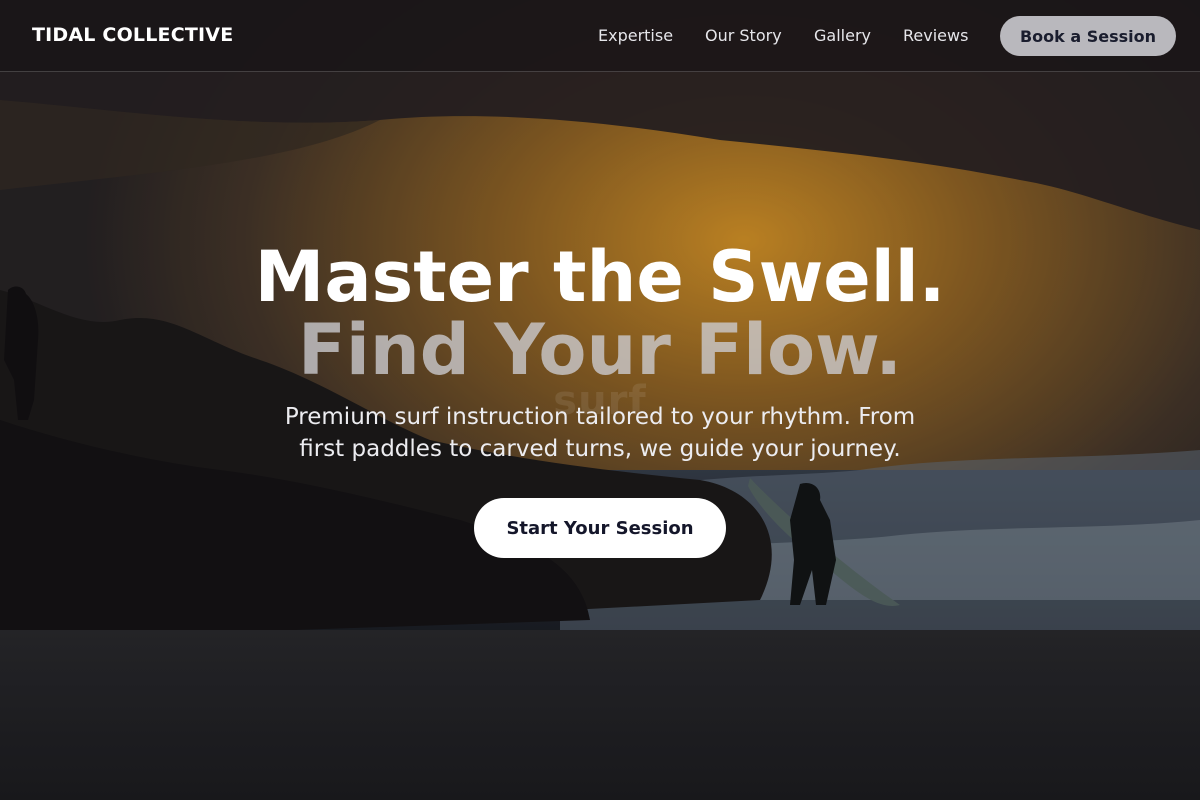 This screenshot has width=1200, height=800. What do you see at coordinates (1088, 36) in the screenshot?
I see `book-session-button: Book a Session` at bounding box center [1088, 36].